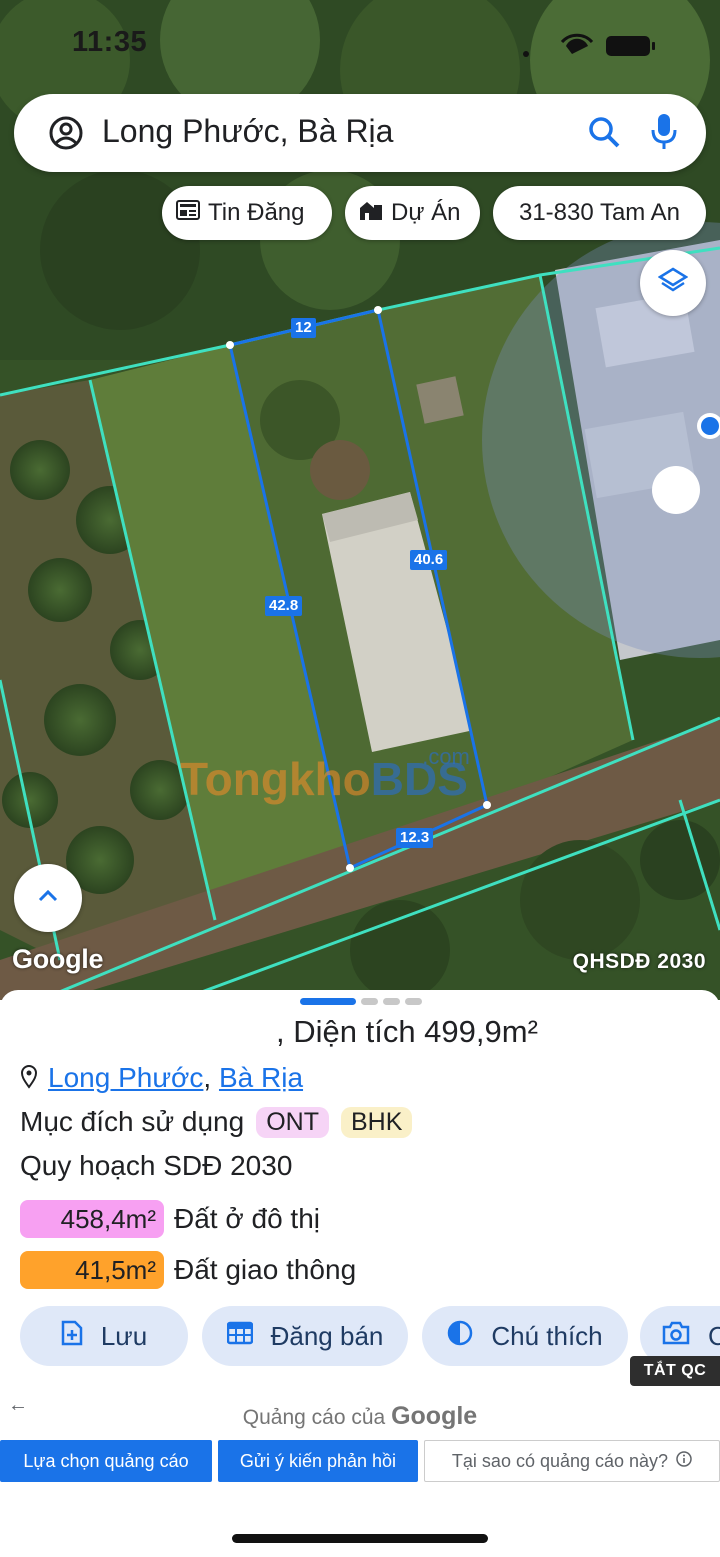 The image size is (720, 1557). I want to click on signal-icon, so click(526, 54).